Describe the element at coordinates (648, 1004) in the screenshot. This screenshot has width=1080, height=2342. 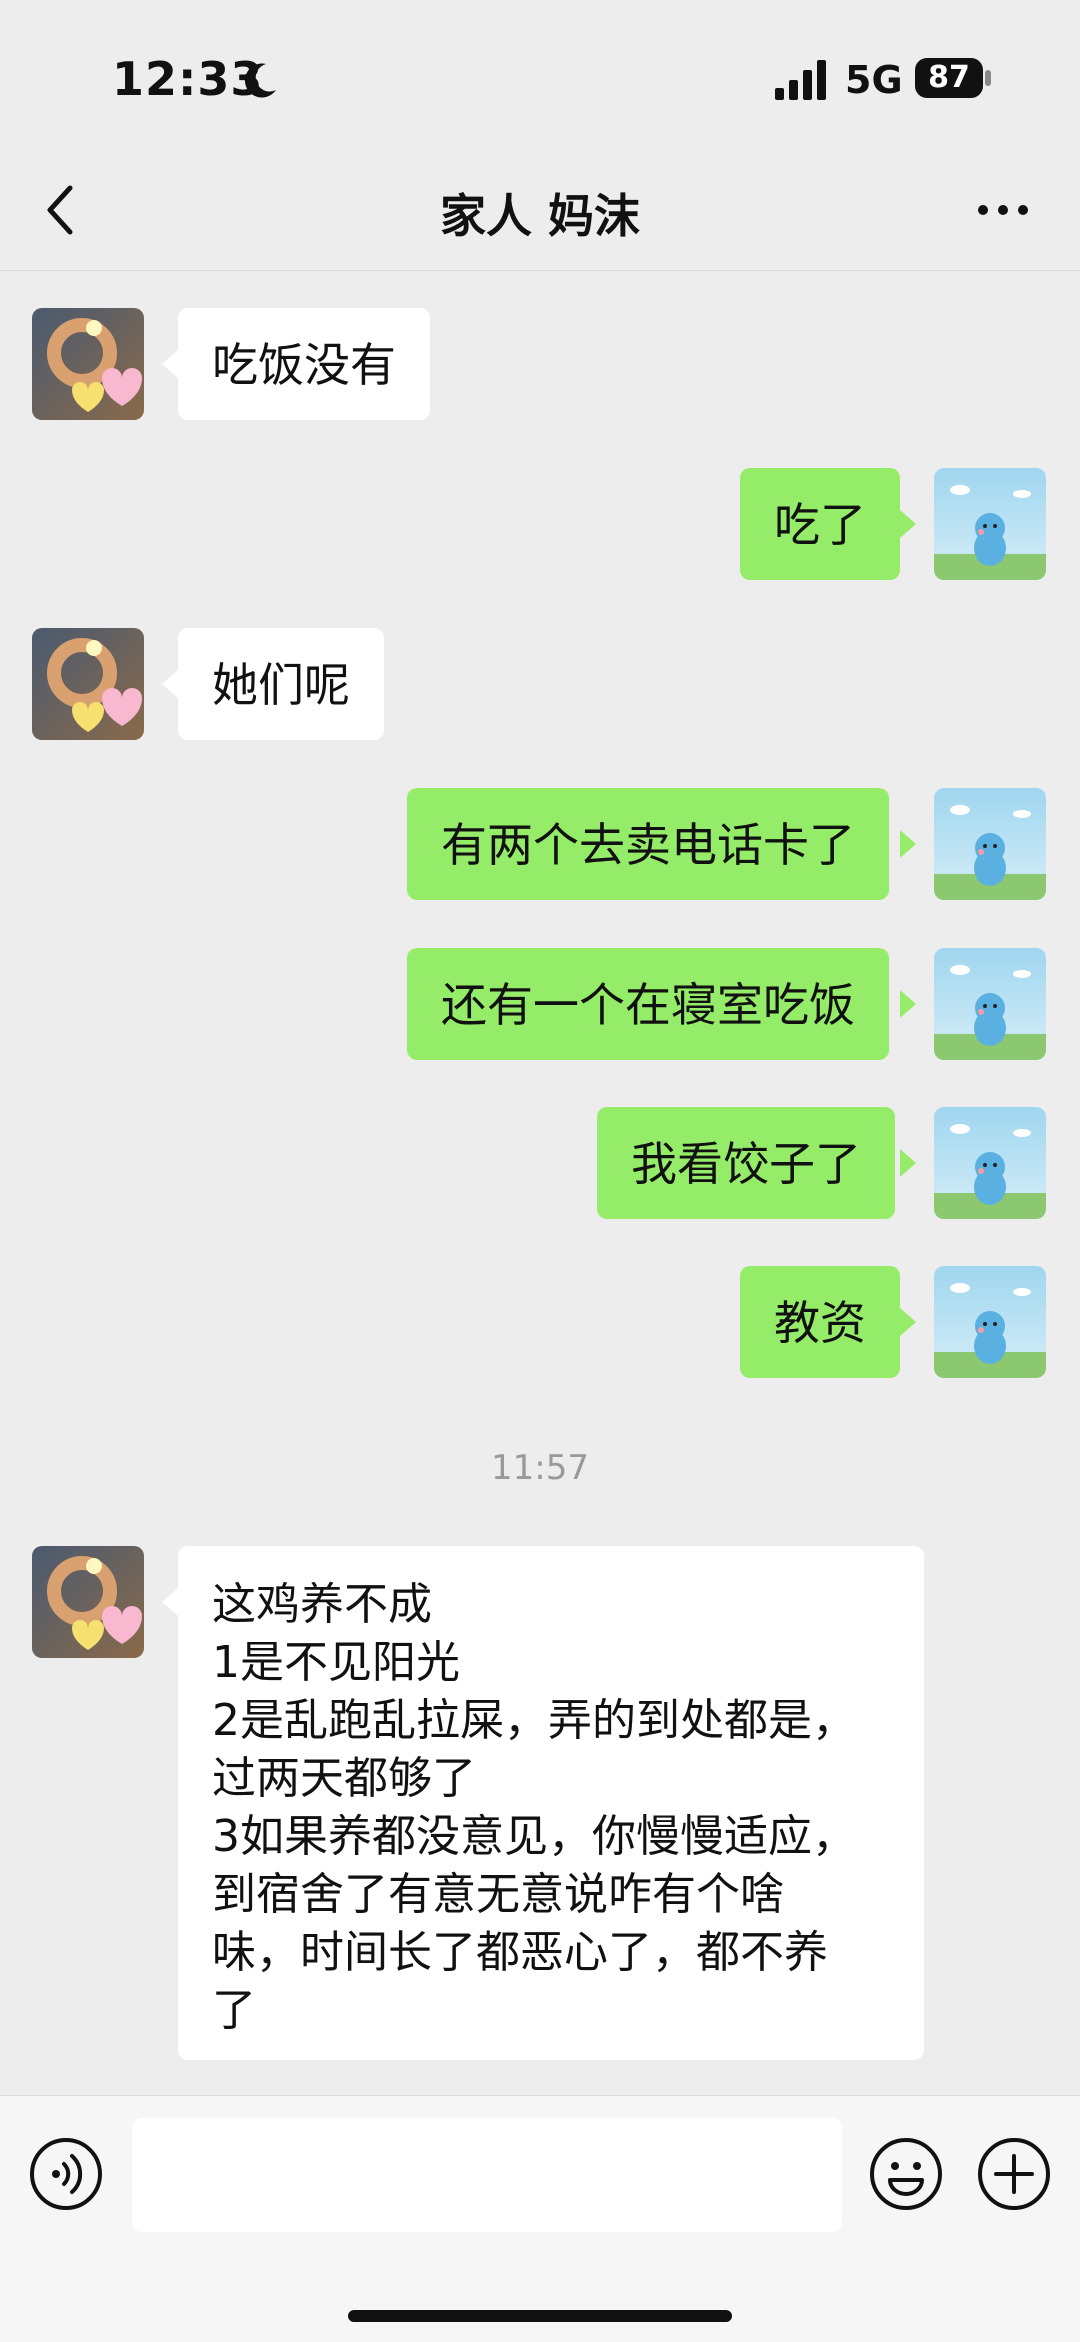
I see `message-bubble: 还有一个在寝室吃饭` at that location.